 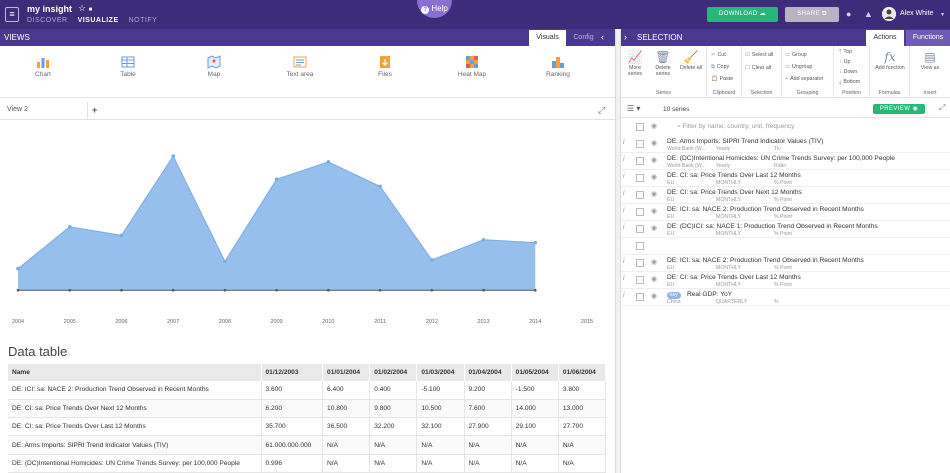 I want to click on expand-icon: ⤢, so click(x=601, y=110).